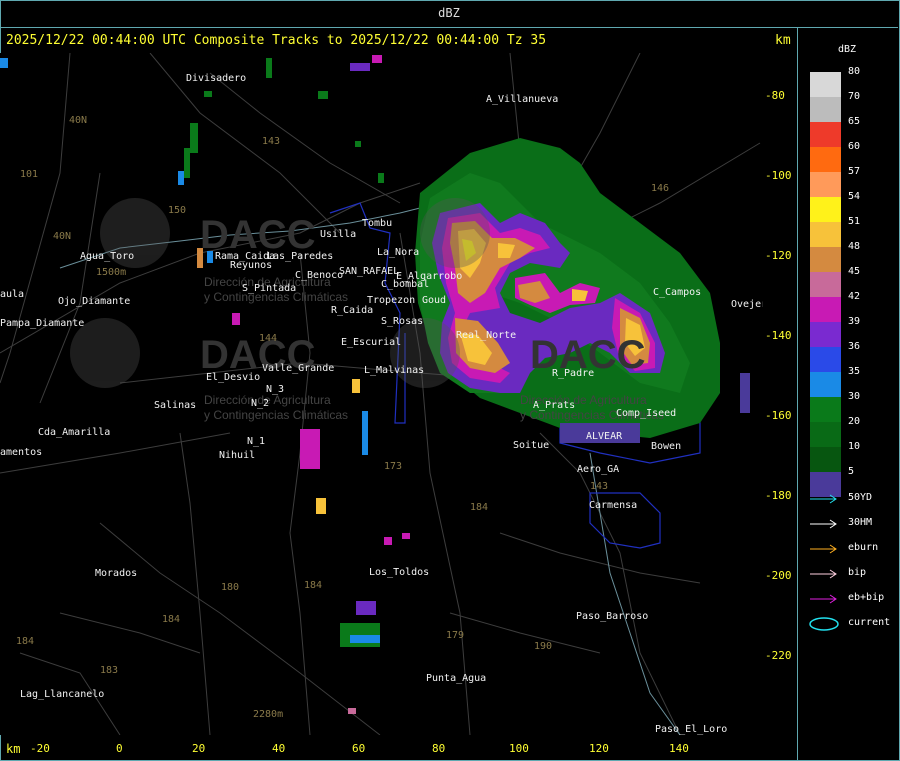  What do you see at coordinates (107, 256) in the screenshot?
I see `place-label: Agua_Toro` at bounding box center [107, 256].